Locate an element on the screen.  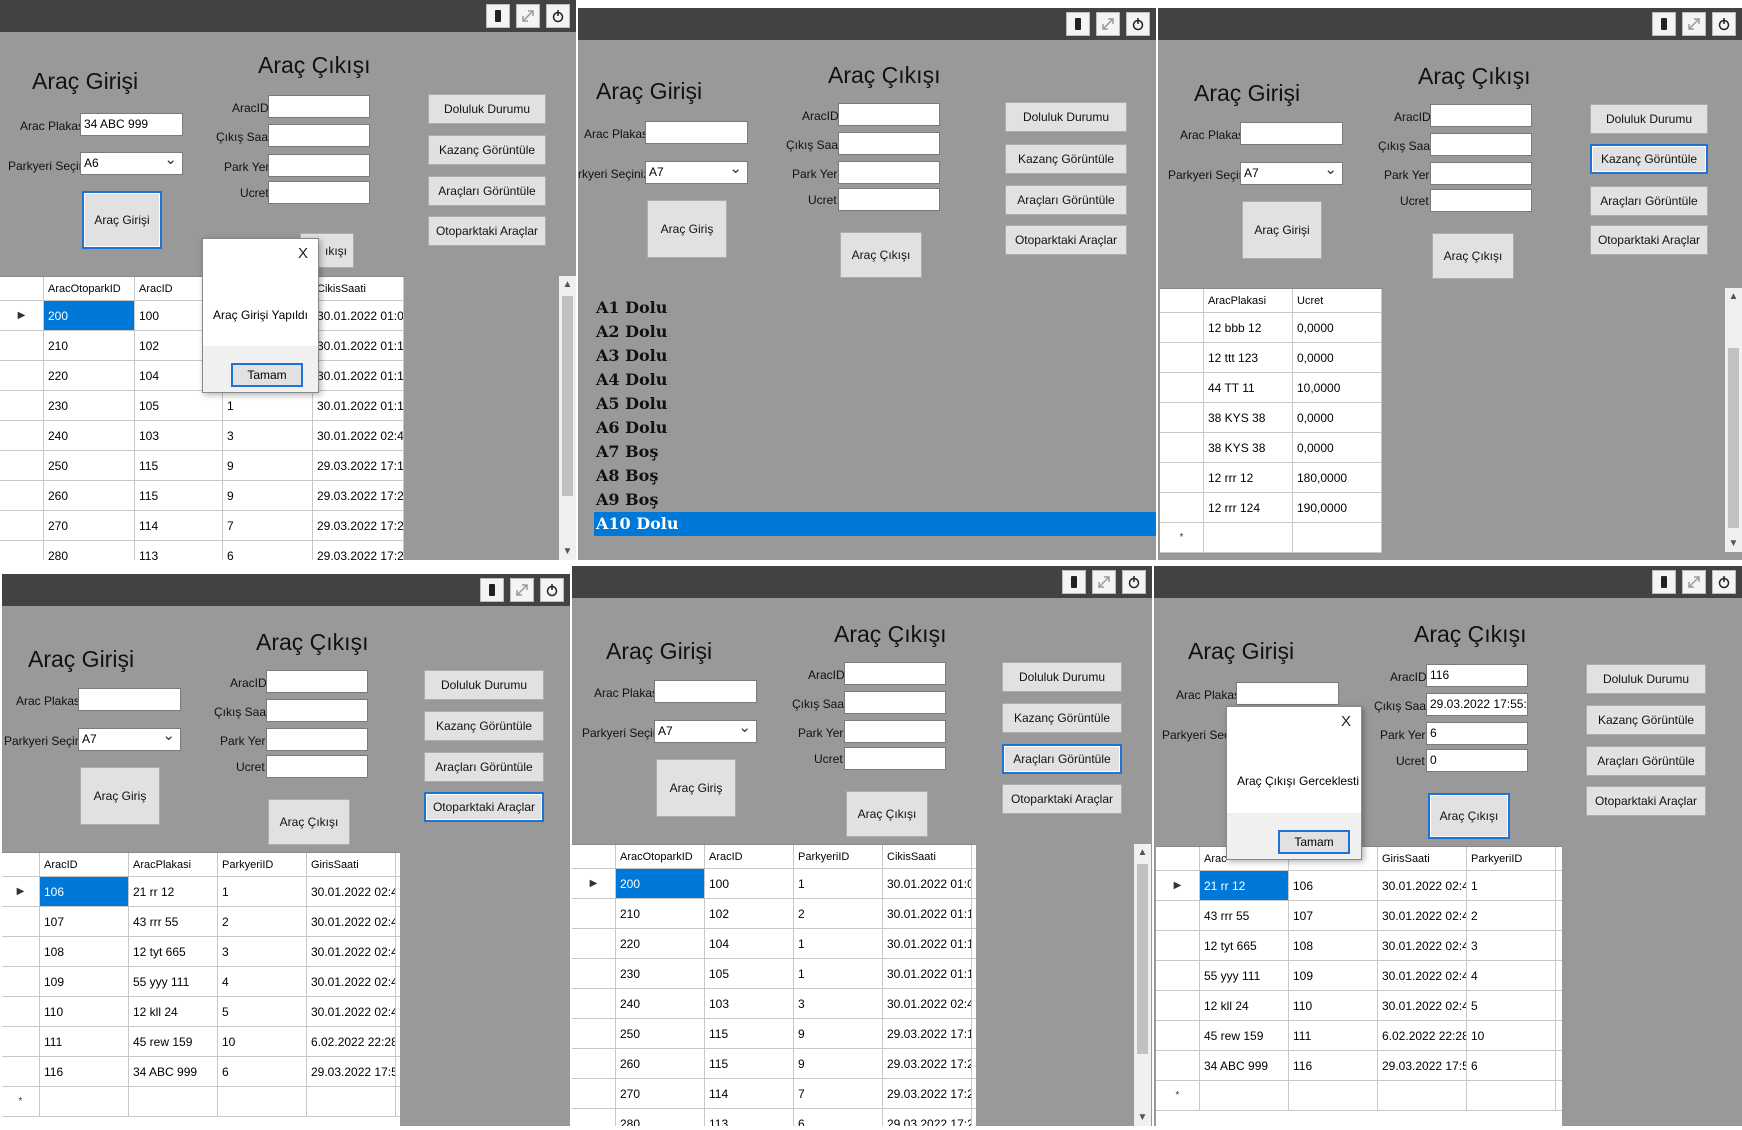
vehicle-id-input is located at coordinates (889, 114).